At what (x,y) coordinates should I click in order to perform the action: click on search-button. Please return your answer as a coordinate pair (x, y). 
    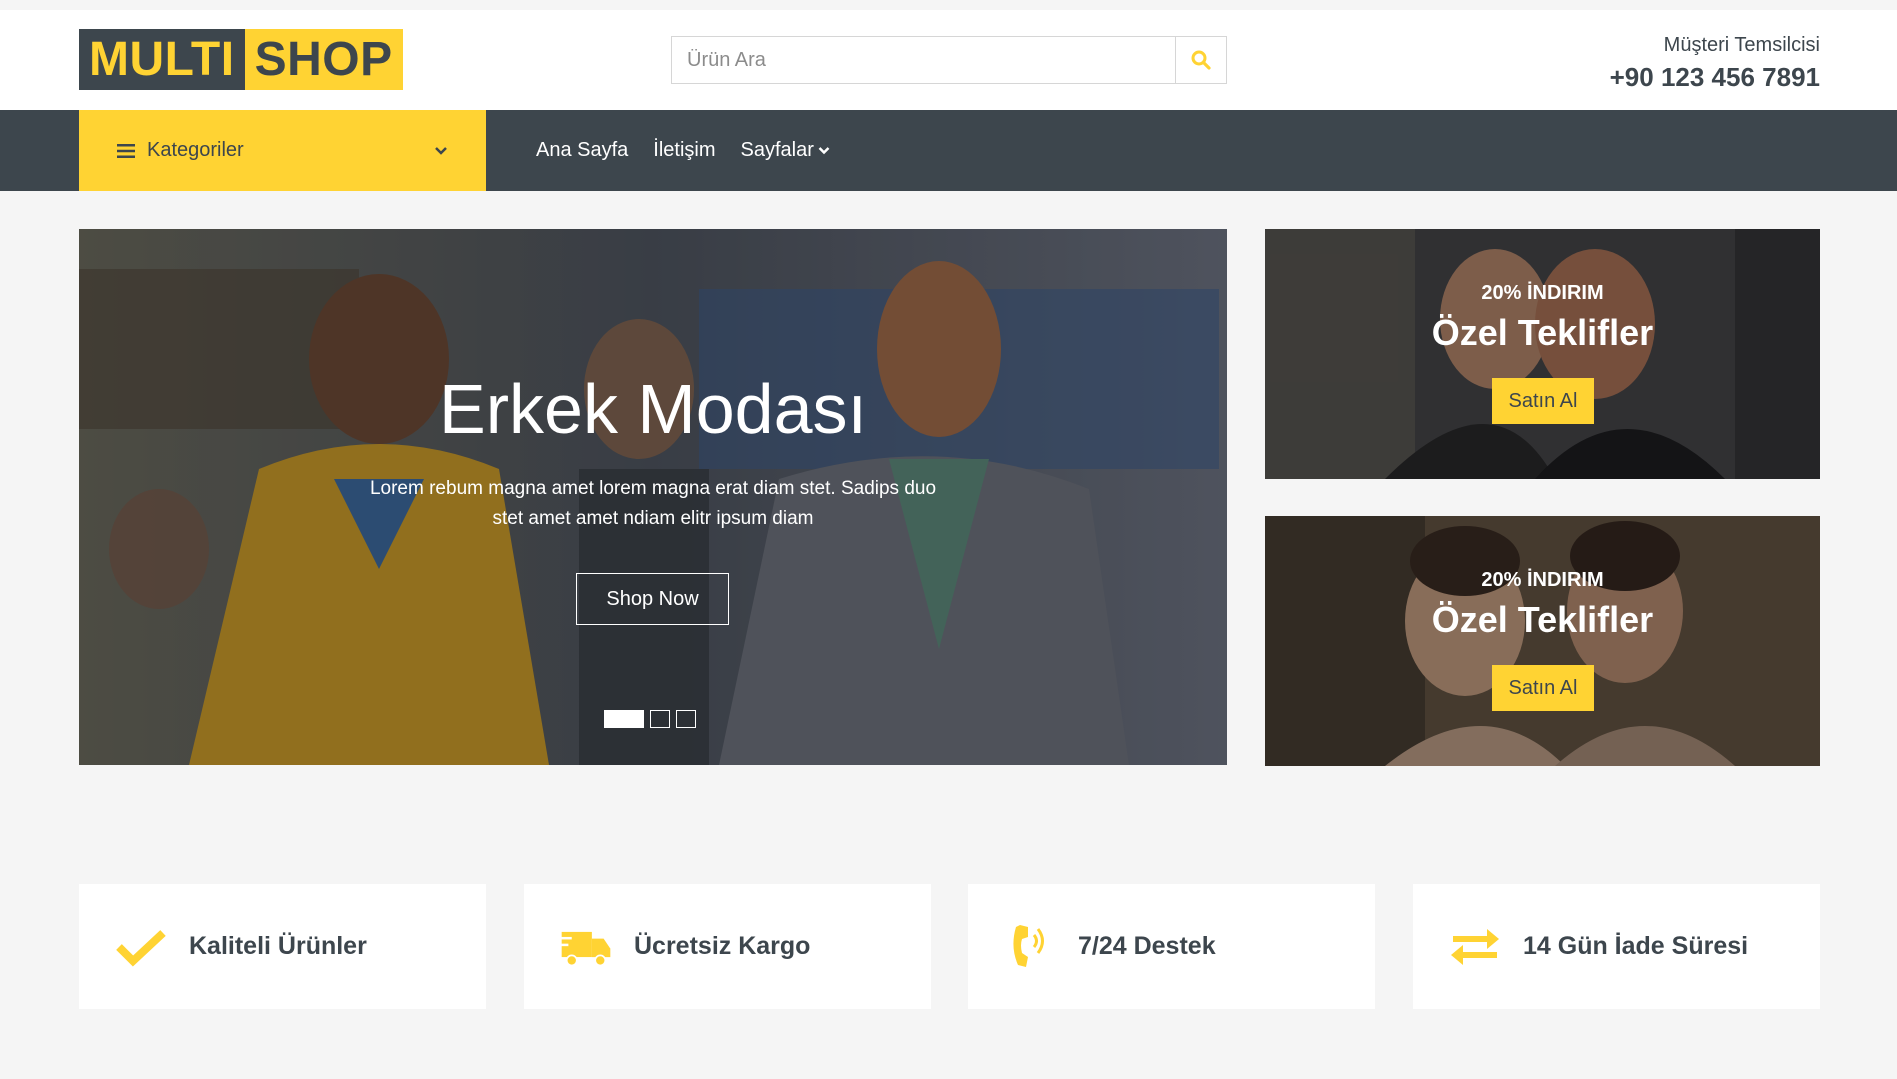
    Looking at the image, I should click on (1200, 60).